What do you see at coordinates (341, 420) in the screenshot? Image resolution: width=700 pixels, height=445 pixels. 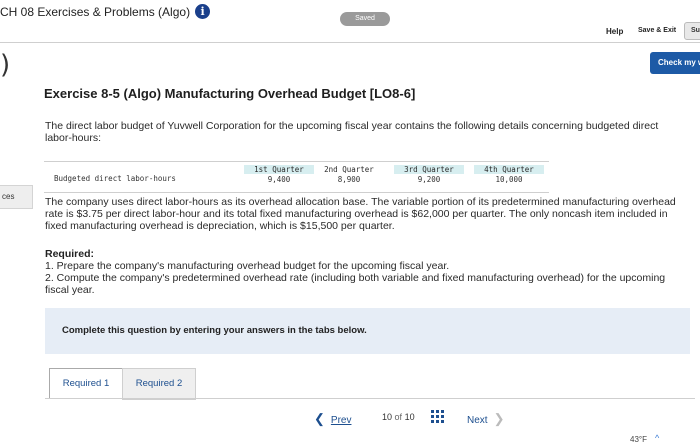 I see `prev-label: Prev` at bounding box center [341, 420].